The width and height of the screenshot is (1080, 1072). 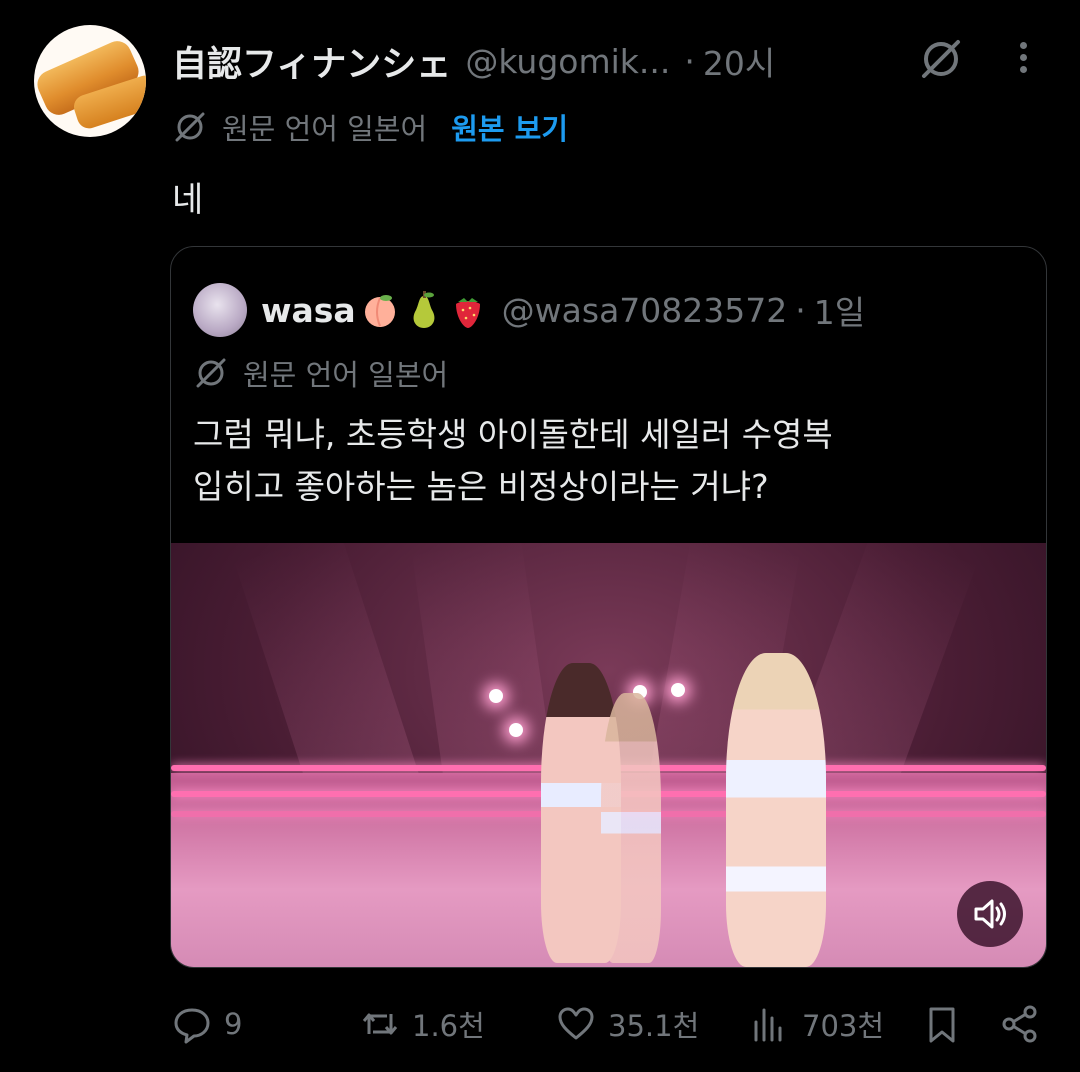 I want to click on repost-icon, so click(x=380, y=1024).